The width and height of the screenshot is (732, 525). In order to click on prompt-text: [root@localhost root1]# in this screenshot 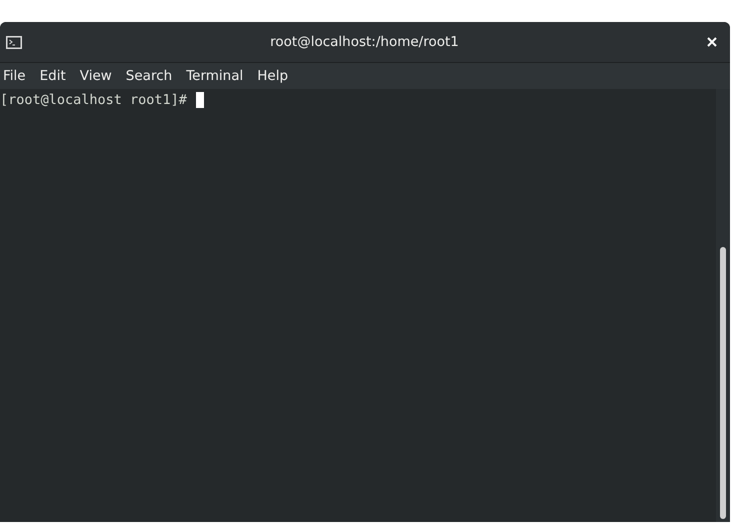, I will do `click(93, 100)`.